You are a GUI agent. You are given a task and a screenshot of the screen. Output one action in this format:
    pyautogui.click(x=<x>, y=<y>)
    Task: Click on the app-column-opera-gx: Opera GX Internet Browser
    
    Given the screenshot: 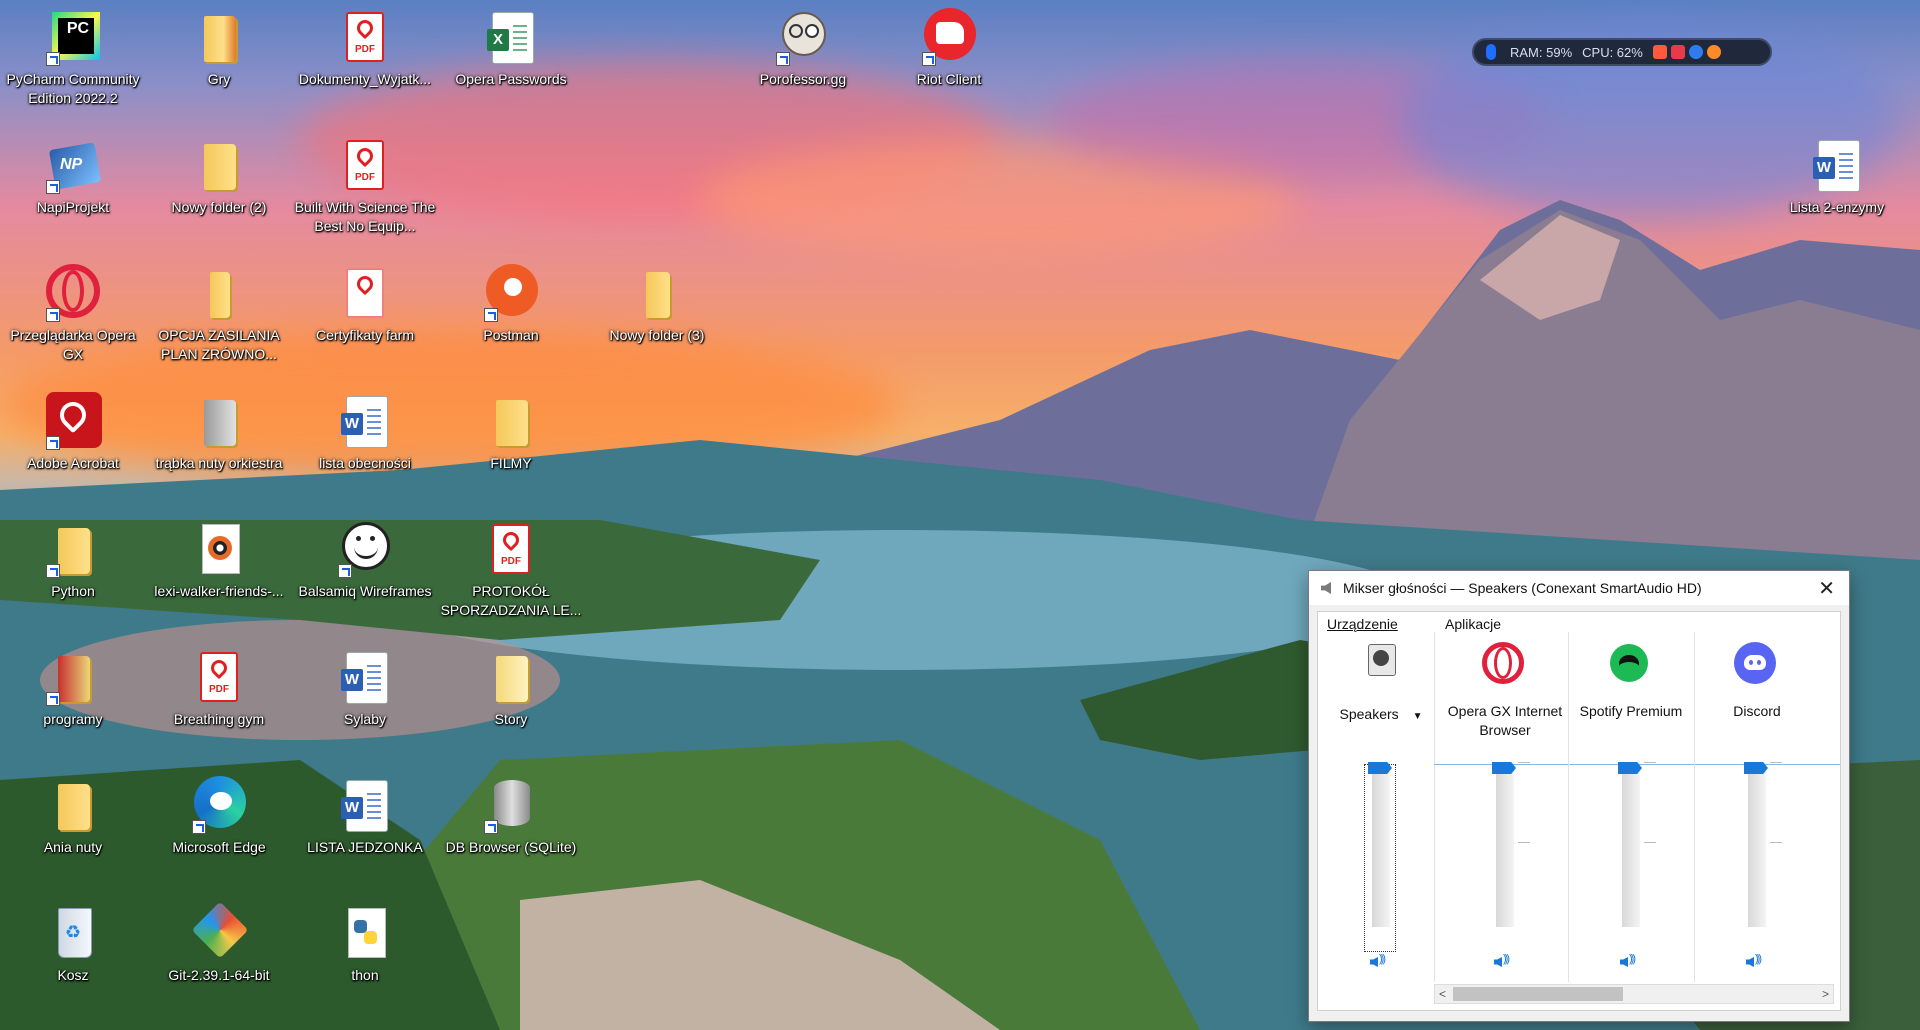 What is the action you would take?
    pyautogui.click(x=1505, y=801)
    